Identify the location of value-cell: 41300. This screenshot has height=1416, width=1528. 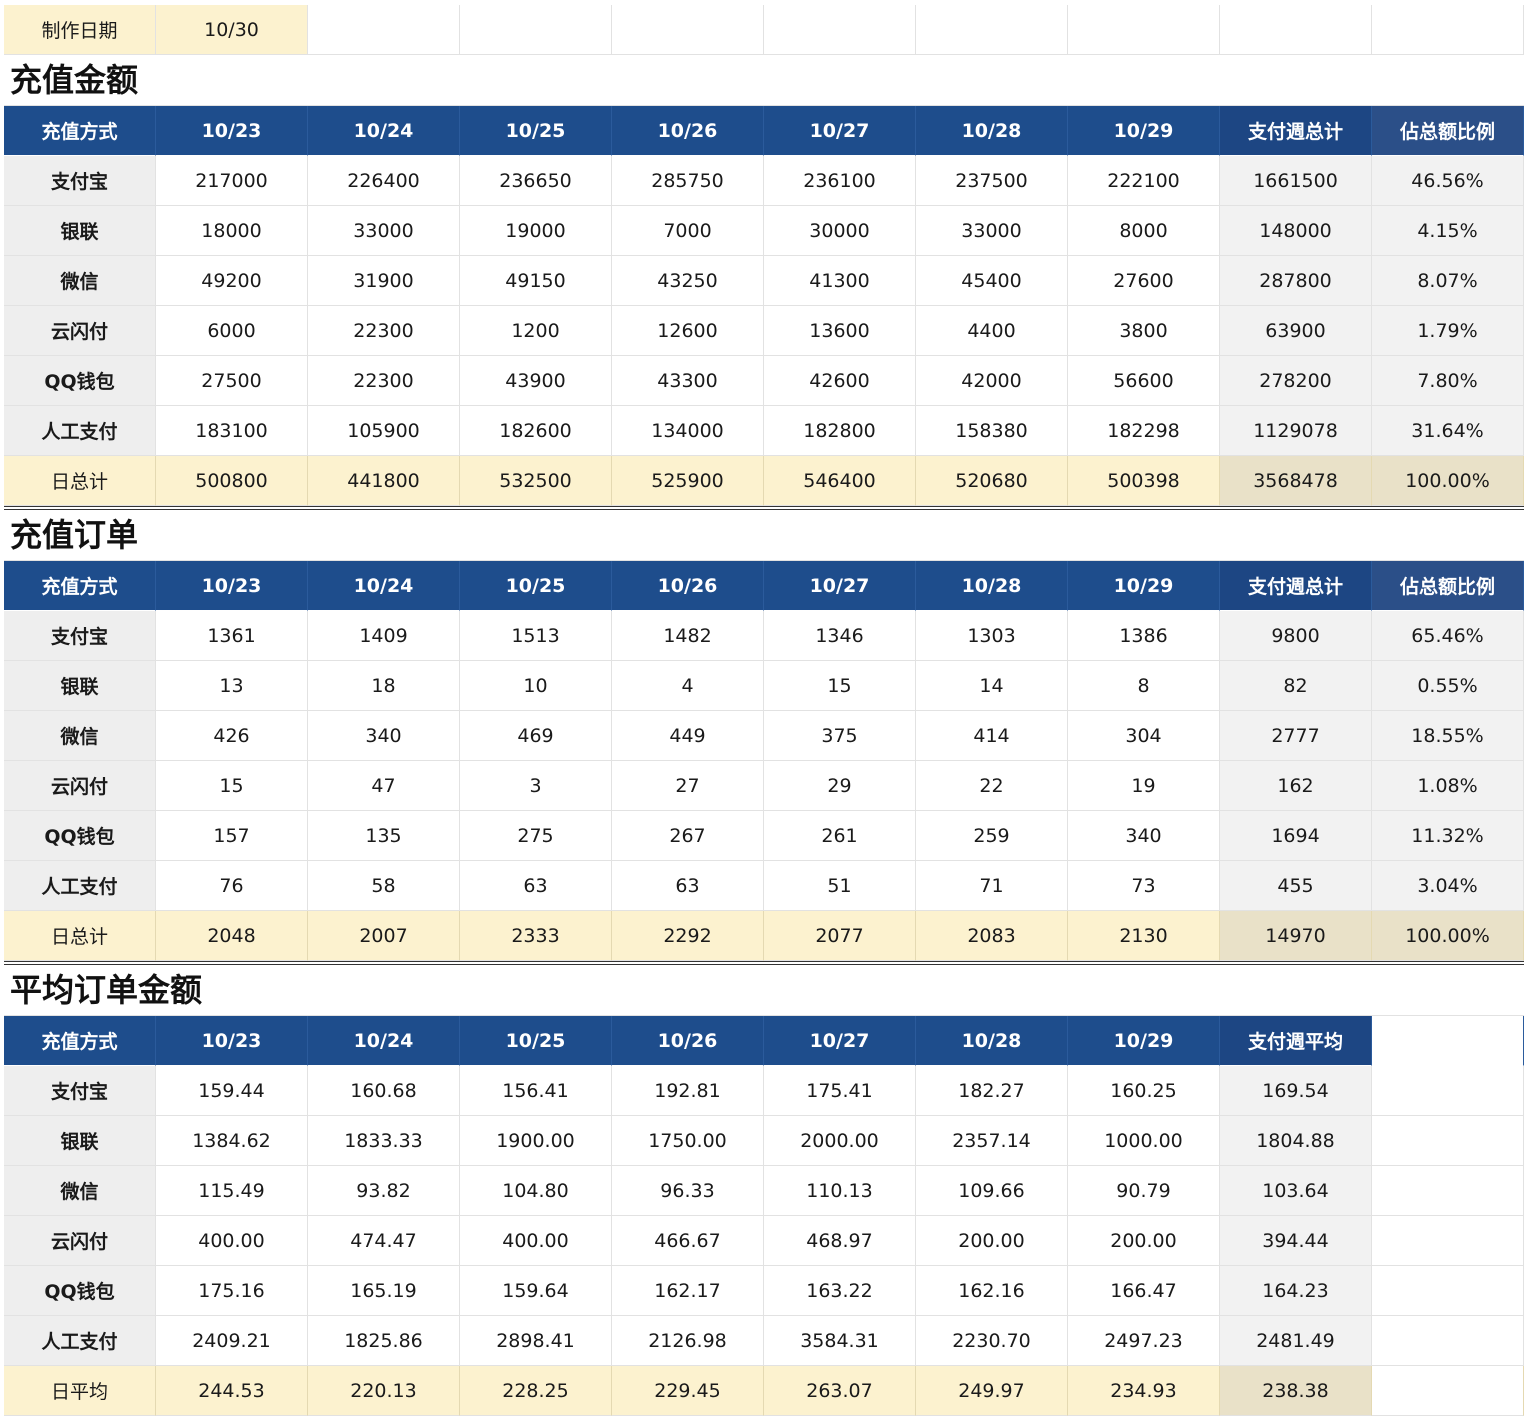
(840, 281).